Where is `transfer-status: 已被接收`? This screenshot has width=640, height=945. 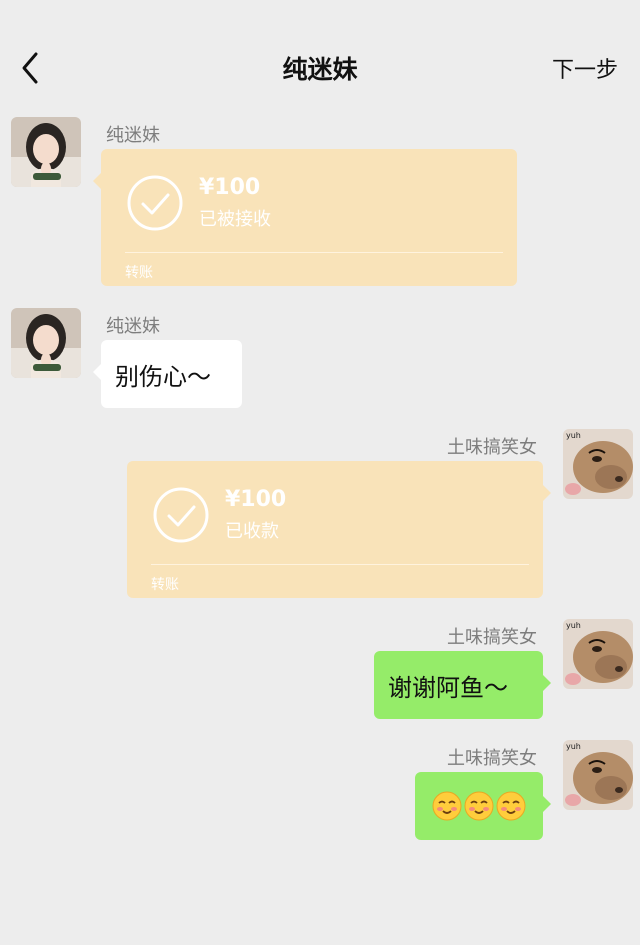
transfer-status: 已被接收 is located at coordinates (235, 219).